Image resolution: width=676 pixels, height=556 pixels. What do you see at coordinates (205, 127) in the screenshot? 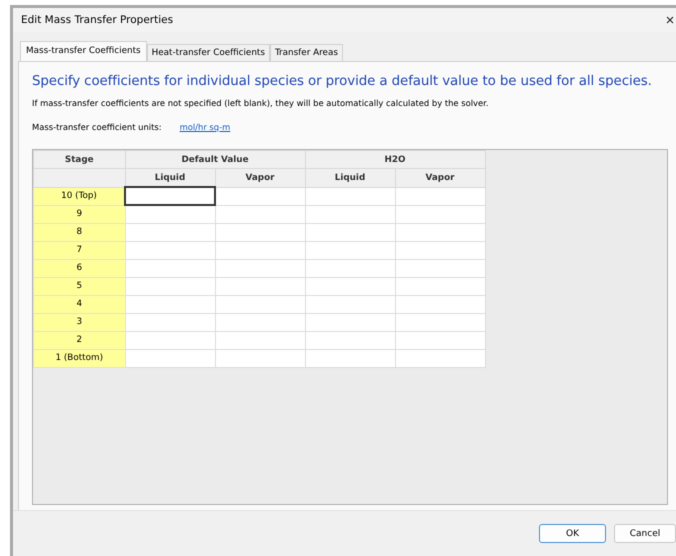
I see `units-link: mol/hr sq-m` at bounding box center [205, 127].